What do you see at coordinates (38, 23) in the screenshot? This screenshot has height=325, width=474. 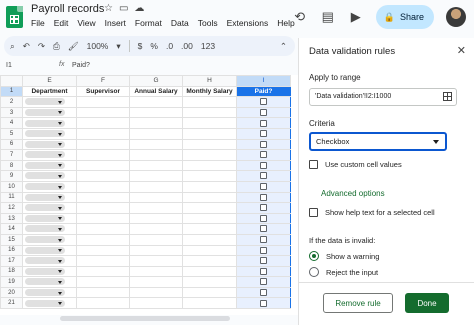 I see `menu-file: File` at bounding box center [38, 23].